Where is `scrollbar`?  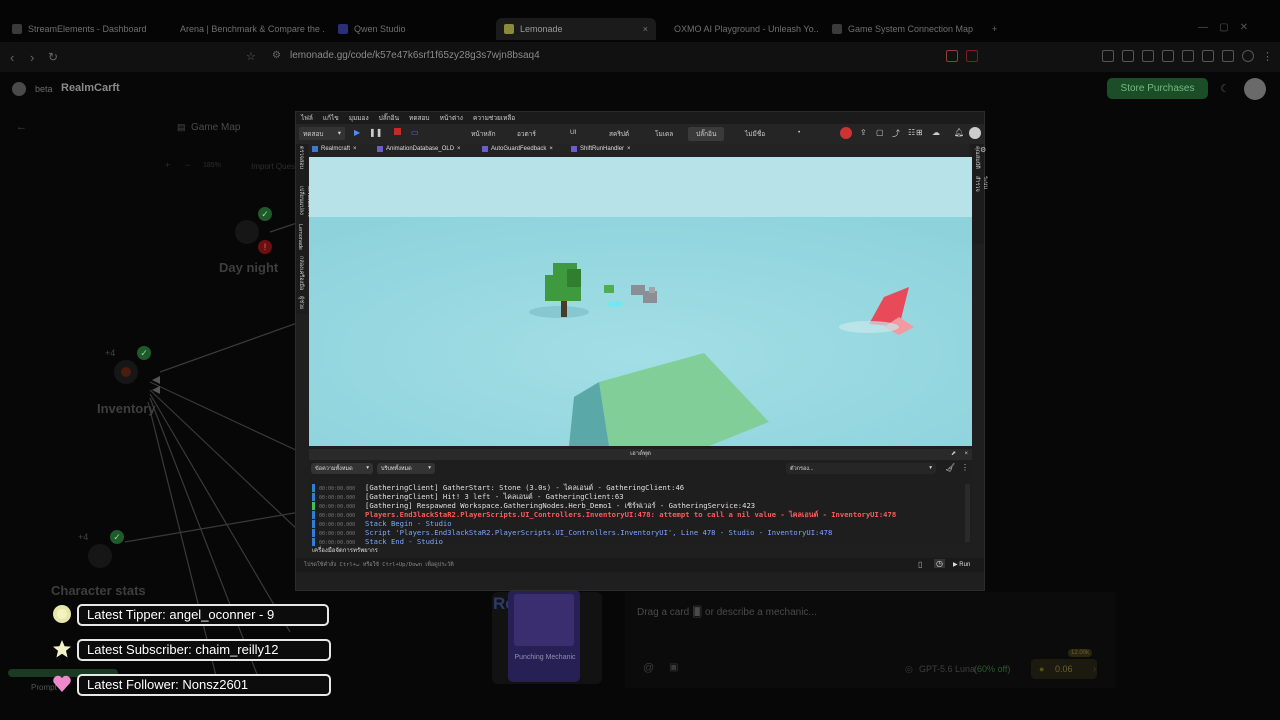
scrollbar is located at coordinates (967, 513).